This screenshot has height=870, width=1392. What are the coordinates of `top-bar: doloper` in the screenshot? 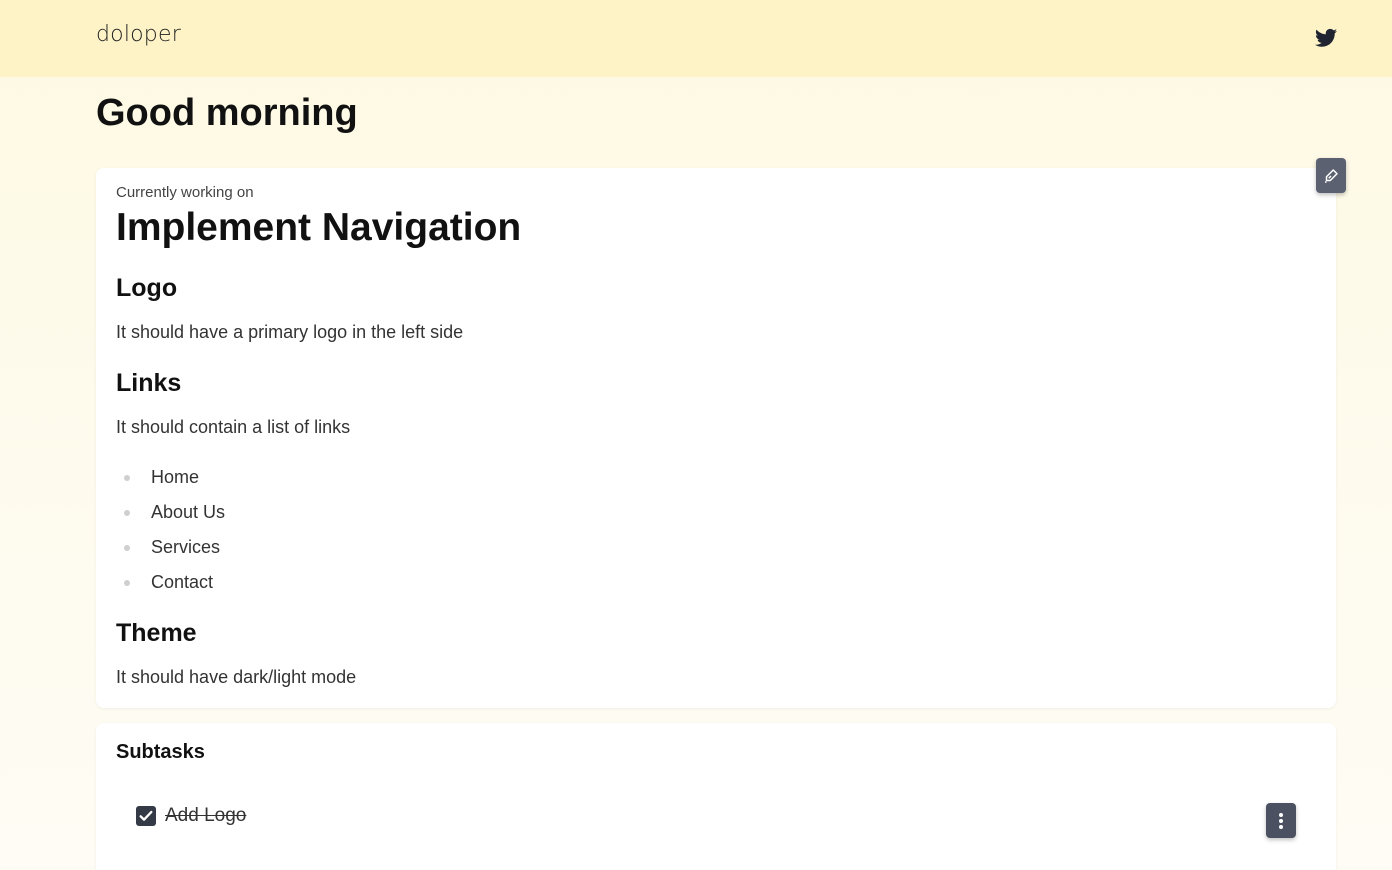 It's located at (696, 38).